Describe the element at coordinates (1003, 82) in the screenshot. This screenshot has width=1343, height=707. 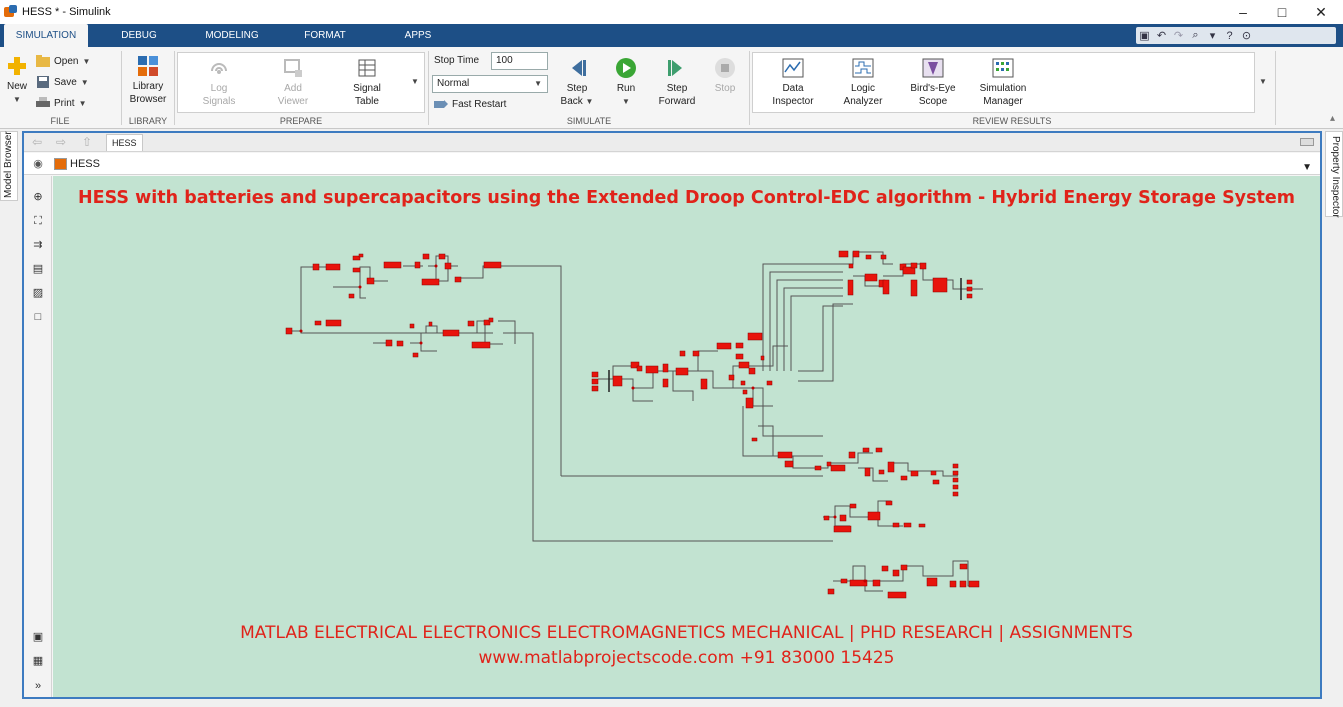
I see `simulation-manager-button: Simulation Manager` at that location.